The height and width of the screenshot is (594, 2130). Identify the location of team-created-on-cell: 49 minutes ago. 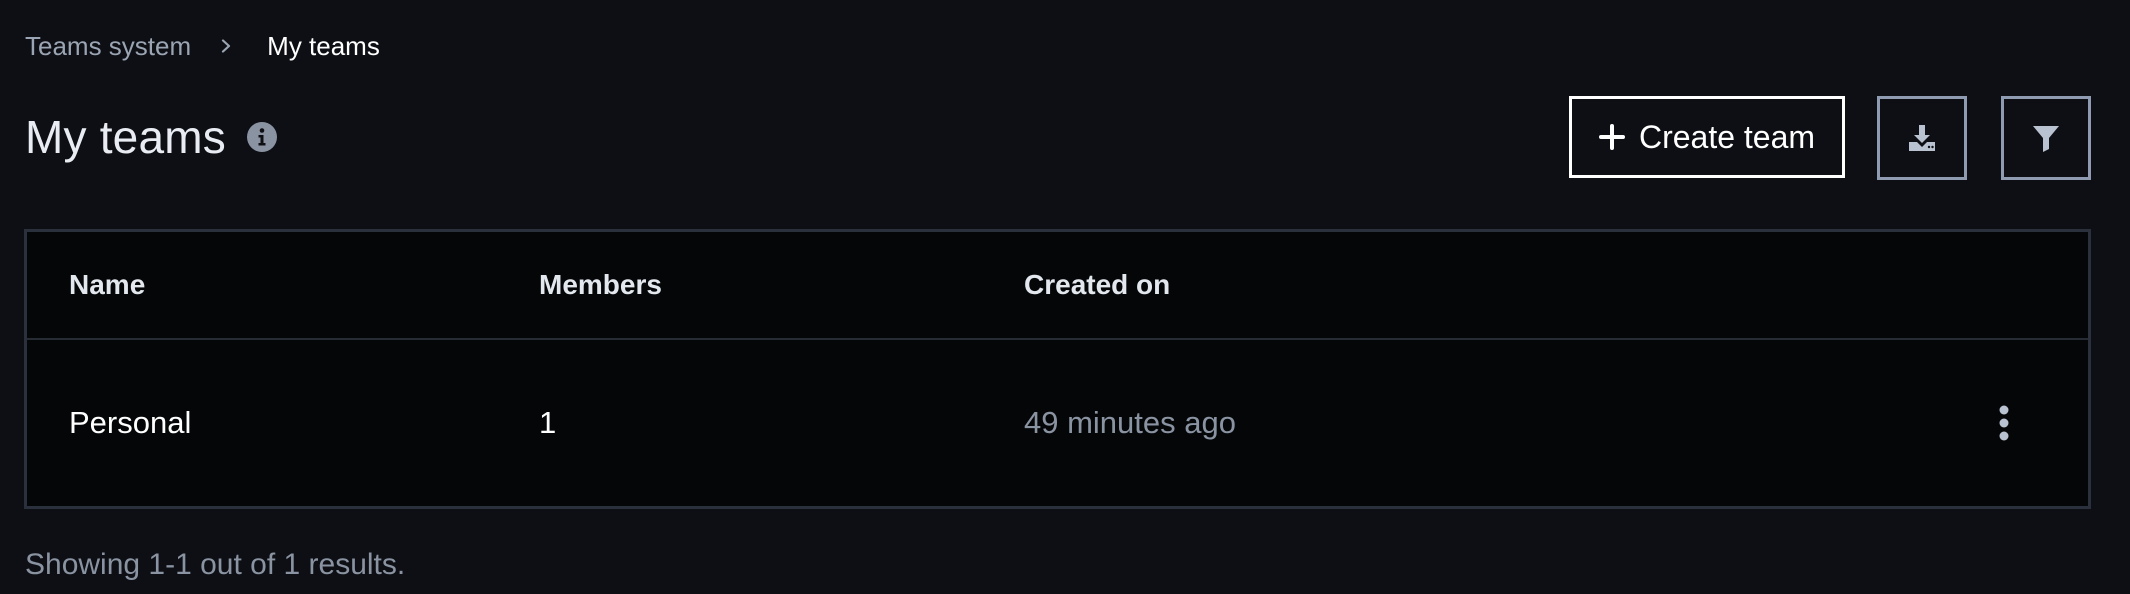
(1130, 422).